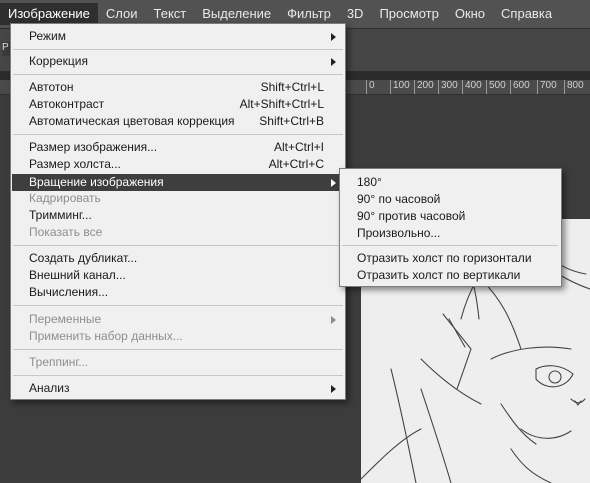 This screenshot has width=590, height=483. Describe the element at coordinates (66, 232) in the screenshot. I see `menu-item-label: Показать все` at that location.